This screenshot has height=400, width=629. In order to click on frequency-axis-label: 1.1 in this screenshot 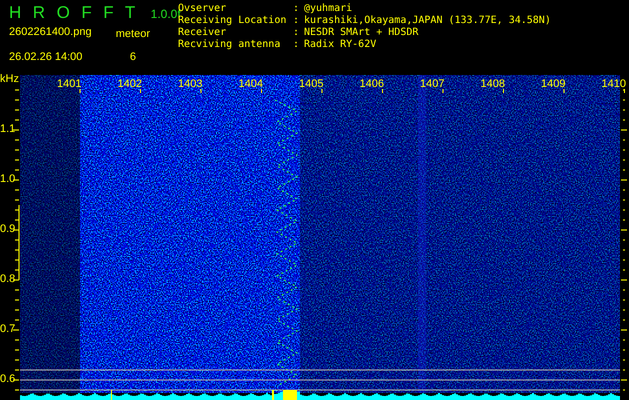, I will do `click(8, 129)`.